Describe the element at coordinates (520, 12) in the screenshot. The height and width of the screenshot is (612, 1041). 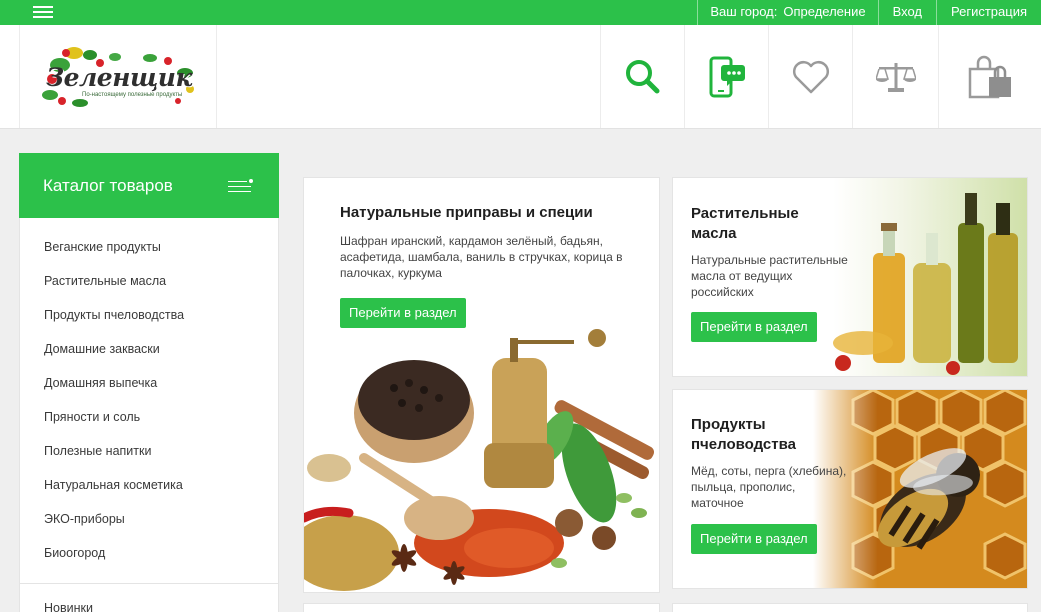
I see `top-bar: Ваш город: Определение Вход Регистрация` at that location.